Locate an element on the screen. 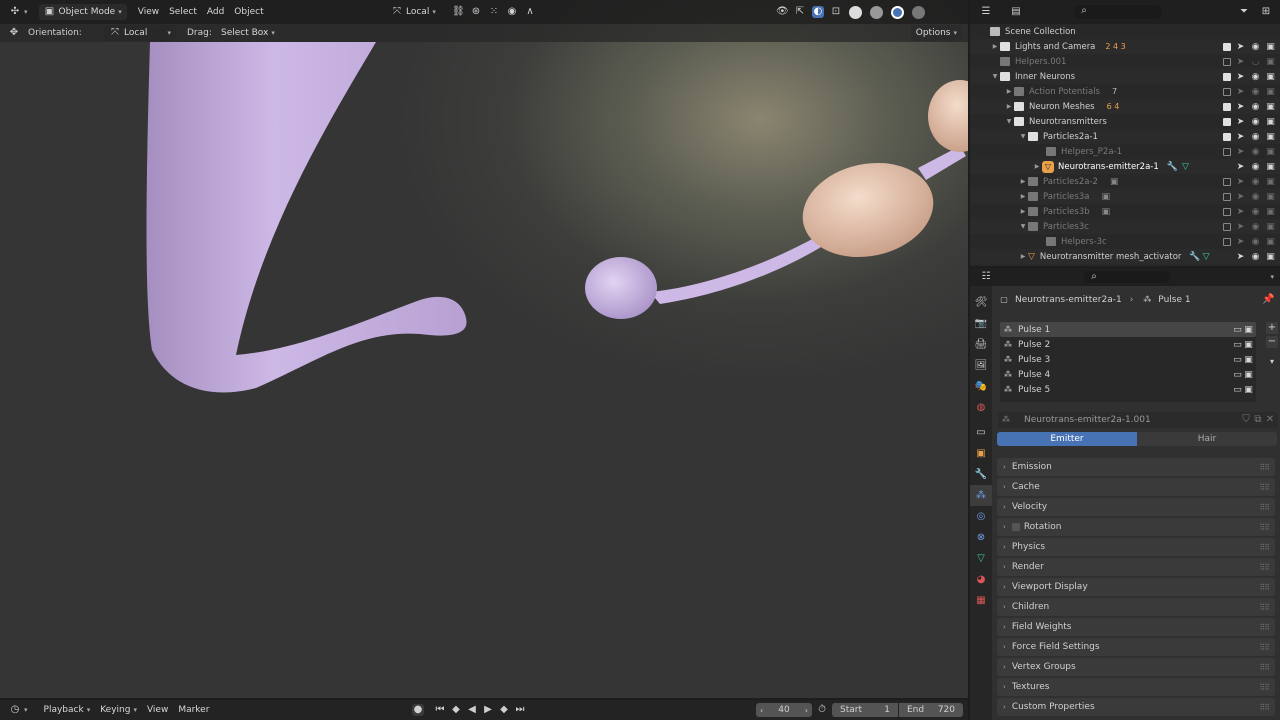 Image resolution: width=1280 pixels, height=720 pixels. outliner-row-particles3a: ▶ Particles3a ▣ ➤ ◉ ▣ is located at coordinates (1125, 196).